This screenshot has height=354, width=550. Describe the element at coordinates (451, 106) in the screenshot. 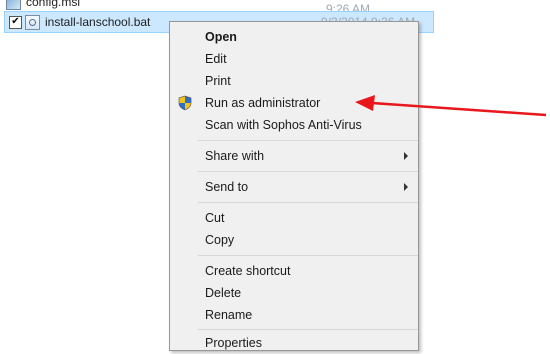

I see `annotation-arrow` at that location.